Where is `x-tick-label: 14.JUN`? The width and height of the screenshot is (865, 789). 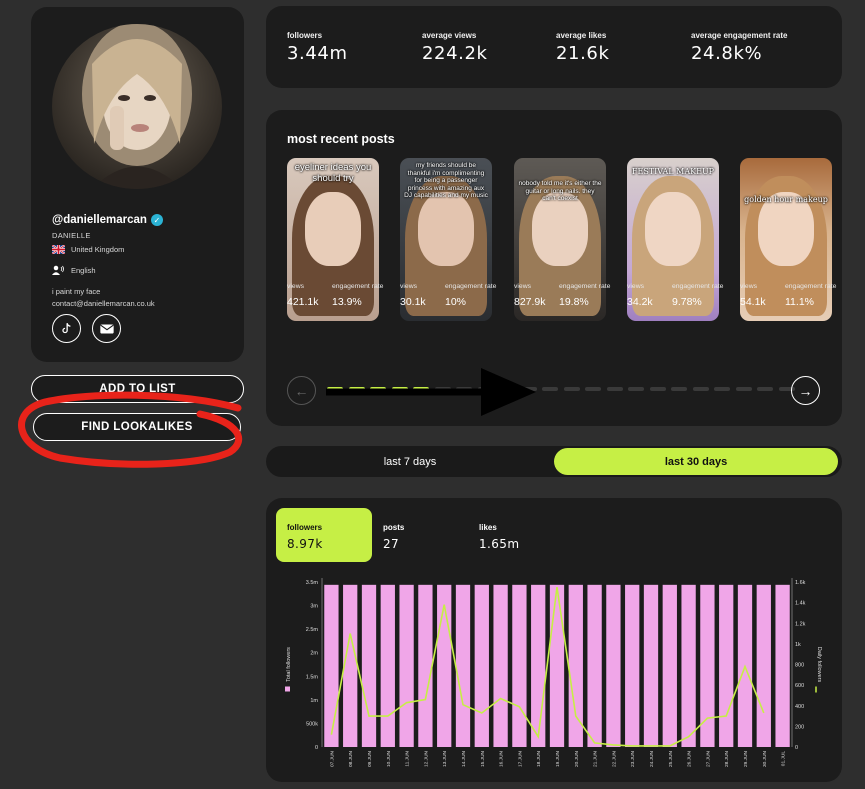 x-tick-label: 14.JUN is located at coordinates (464, 758).